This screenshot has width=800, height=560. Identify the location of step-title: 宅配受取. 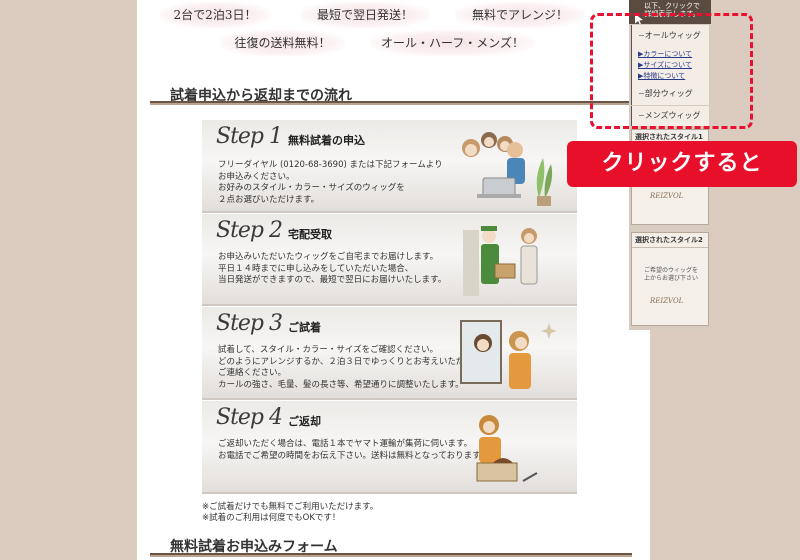
(310, 234).